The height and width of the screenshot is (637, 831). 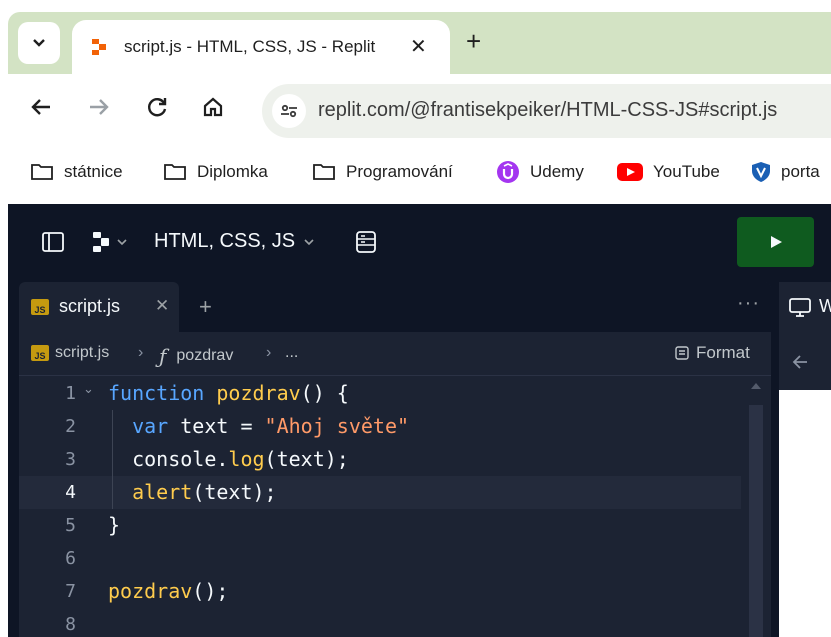 What do you see at coordinates (825, 306) in the screenshot?
I see `webview-tab-label: W` at bounding box center [825, 306].